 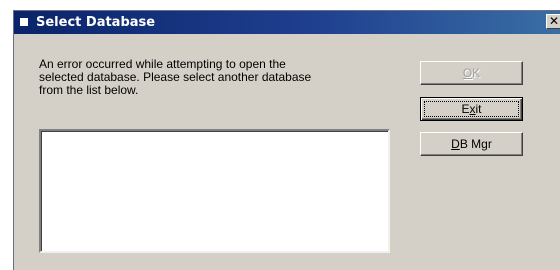 I want to click on ok-accelerator: O, so click(x=467, y=73).